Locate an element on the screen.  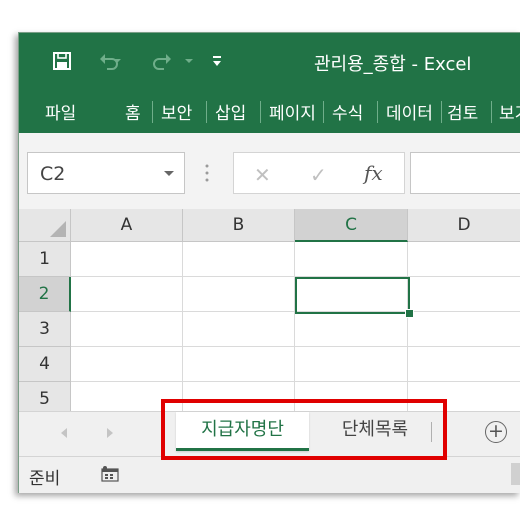
undo-dropdown-icon is located at coordinates (117, 61).